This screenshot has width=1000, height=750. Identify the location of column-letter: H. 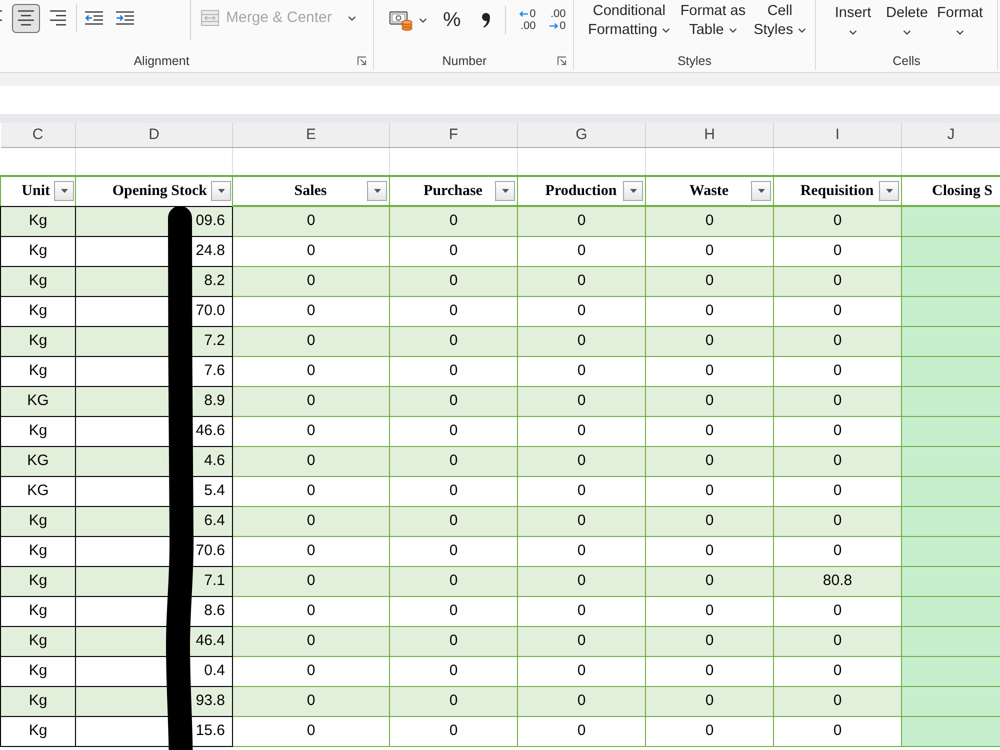
(710, 135).